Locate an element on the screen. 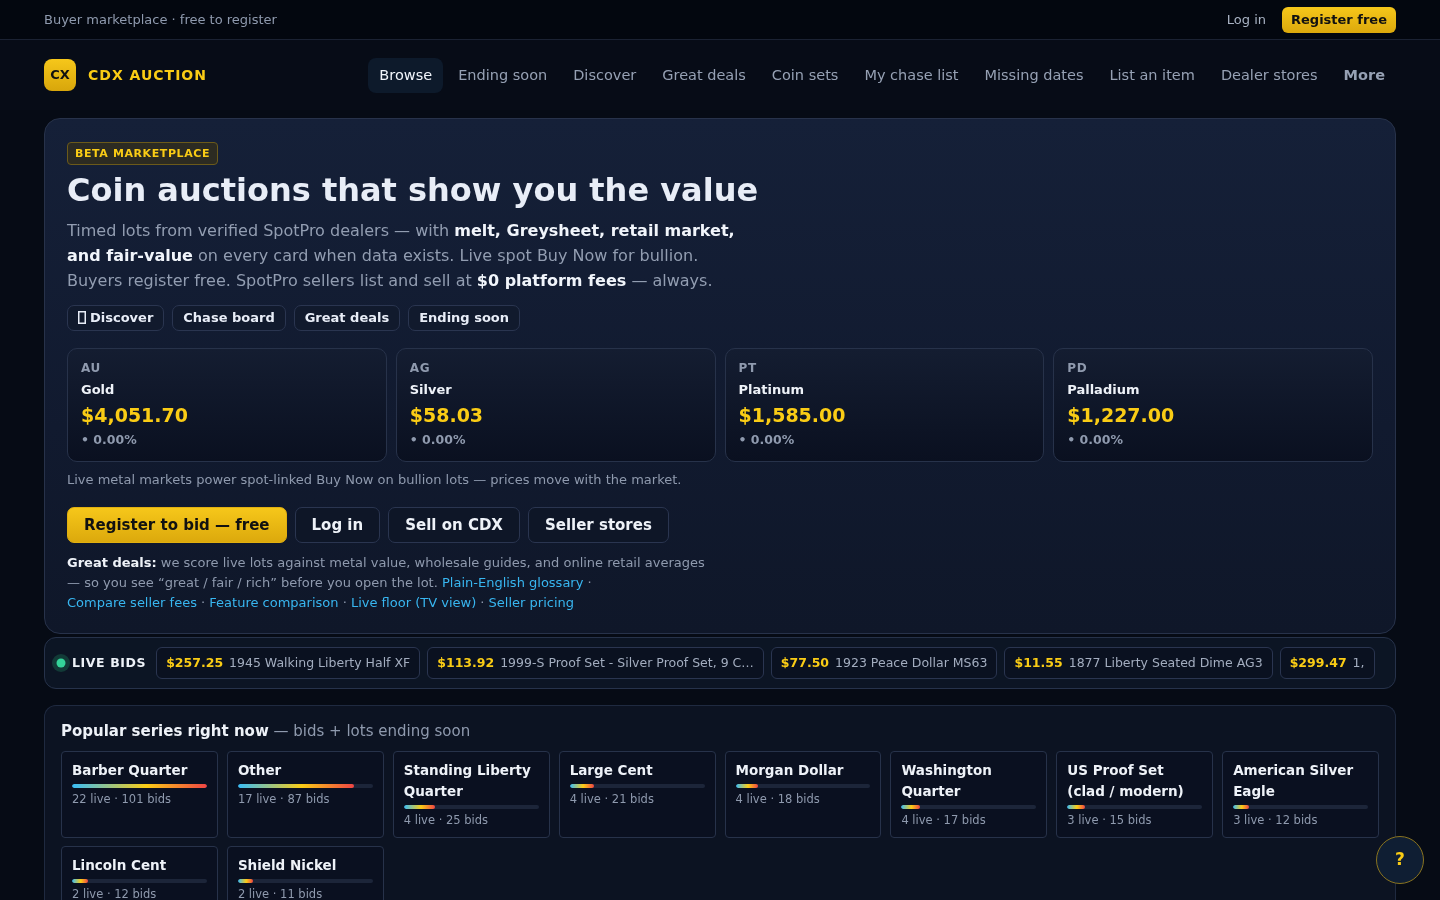 This screenshot has height=900, width=1440. series-stats: 2 live · 11 bids is located at coordinates (280, 893).